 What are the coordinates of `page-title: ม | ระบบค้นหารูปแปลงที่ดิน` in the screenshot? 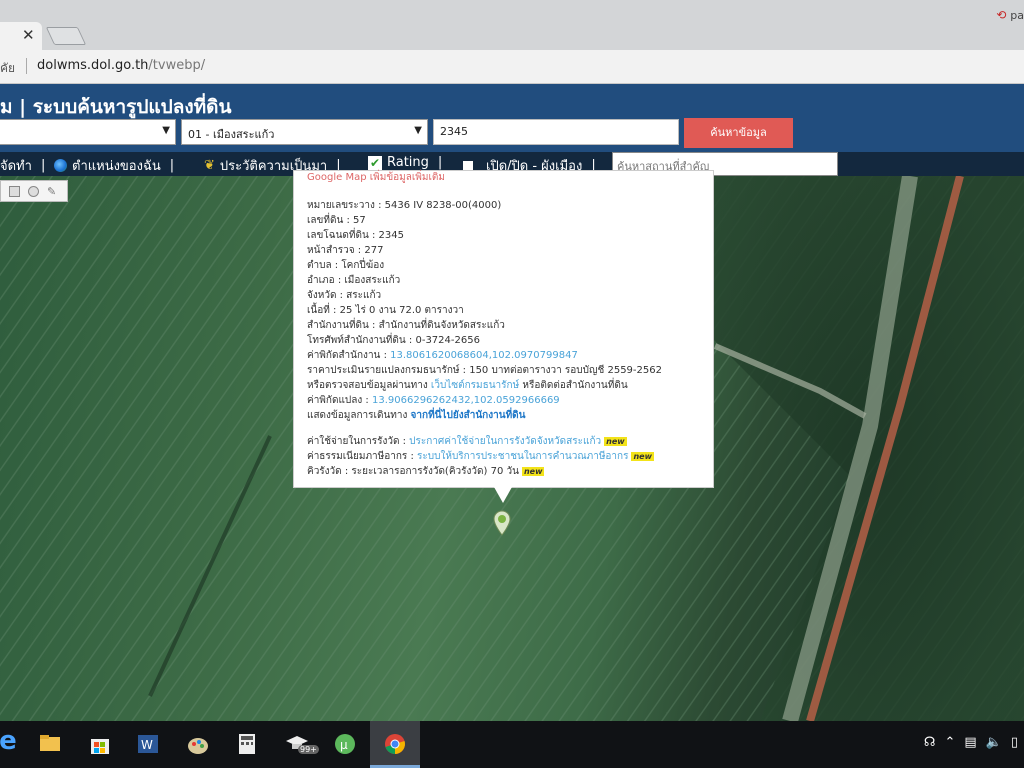 It's located at (116, 107).